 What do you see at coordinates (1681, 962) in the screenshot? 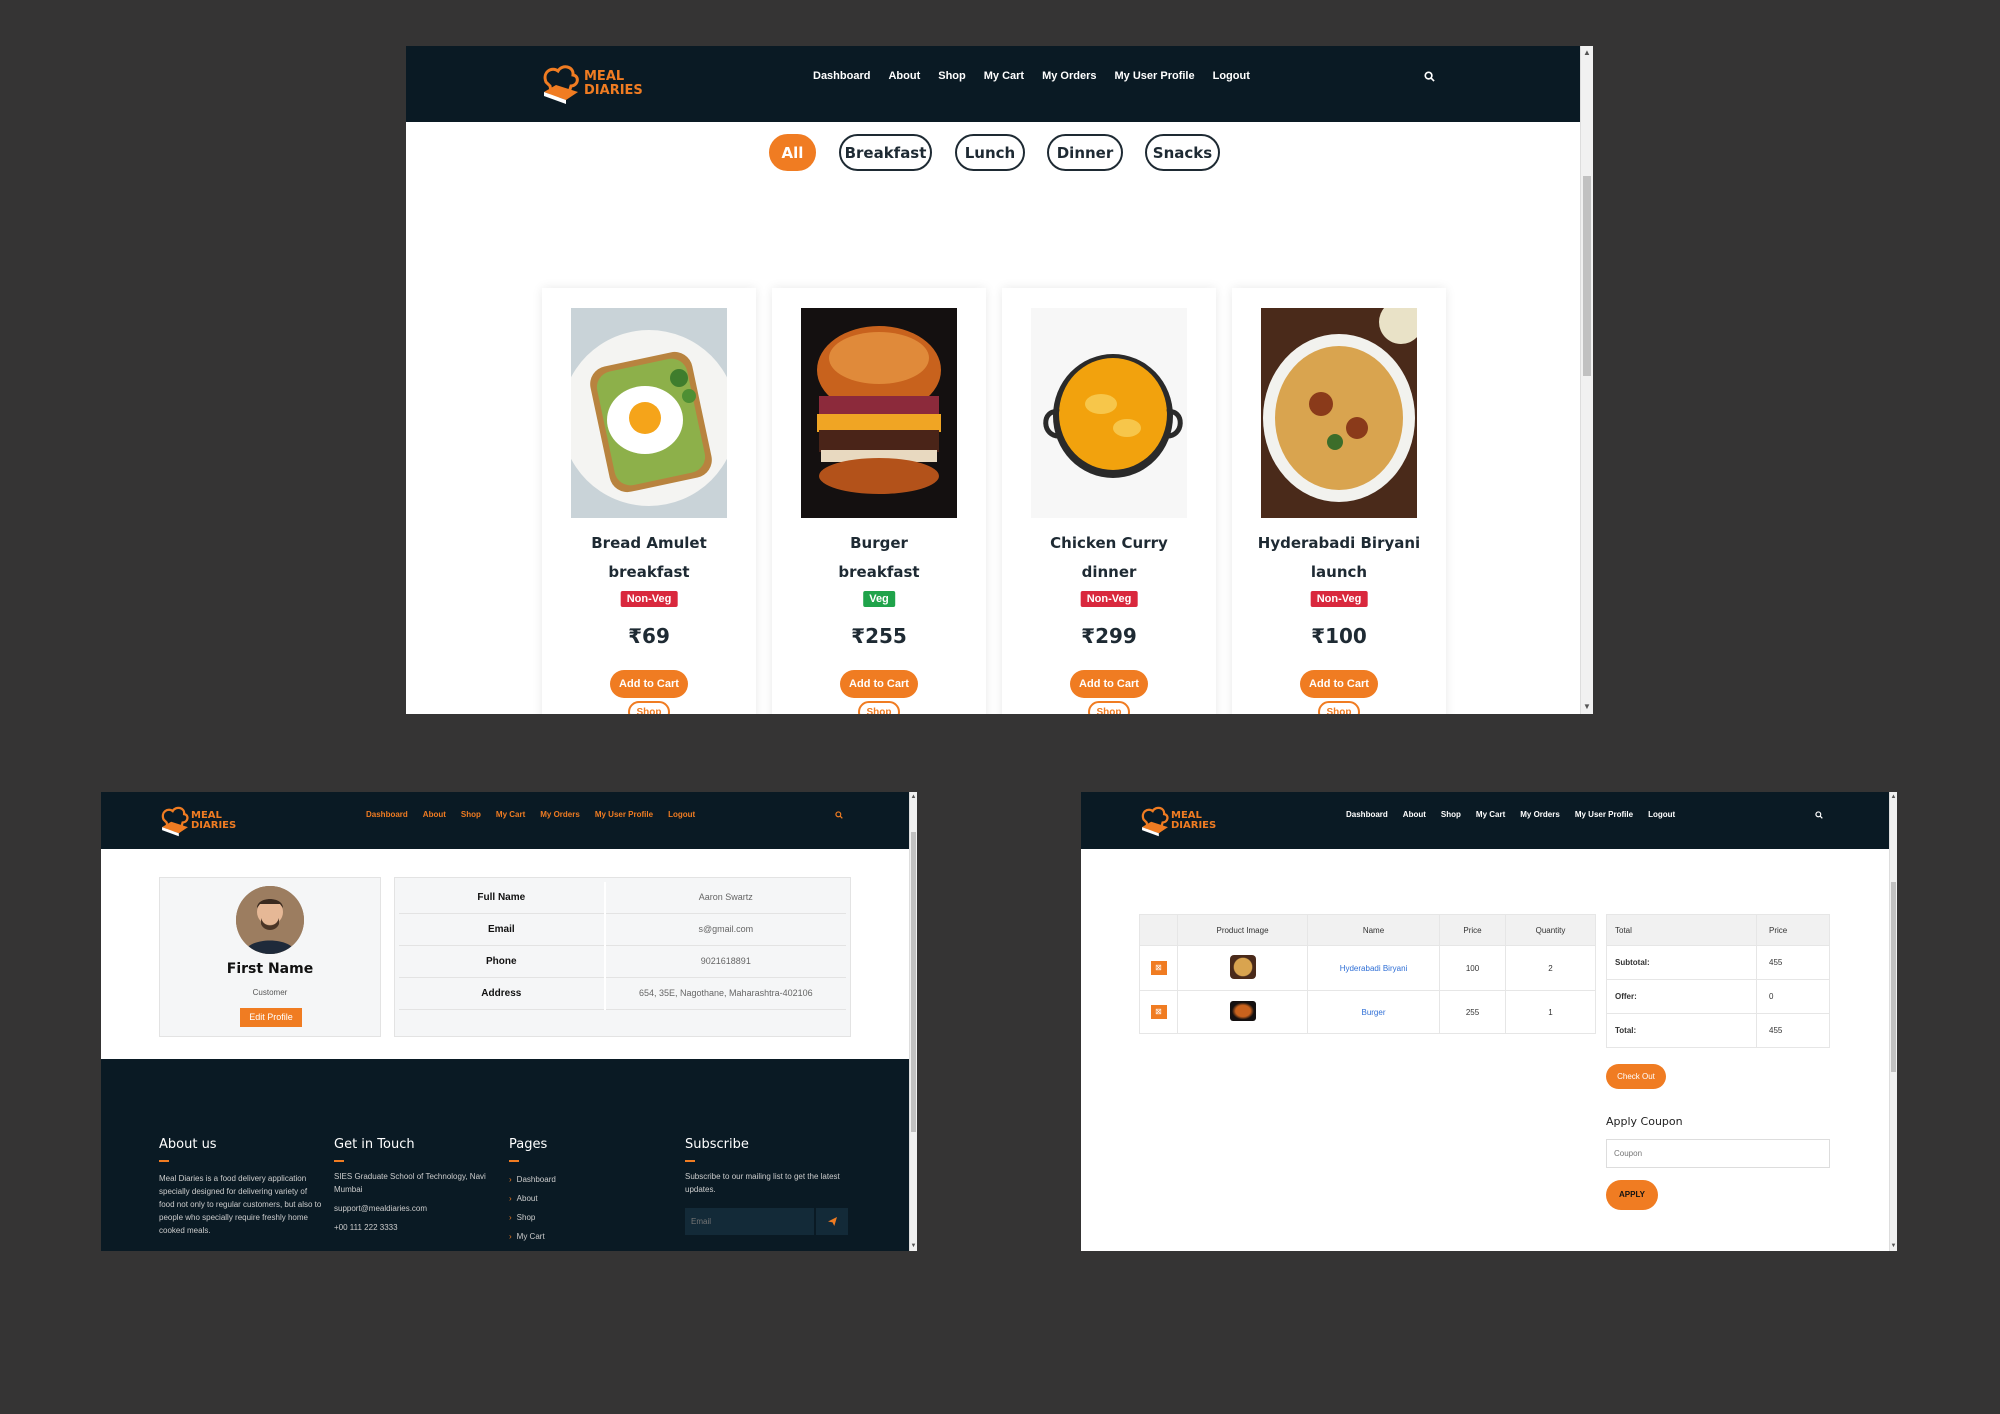
I see `totals-label: Subtotal:` at bounding box center [1681, 962].